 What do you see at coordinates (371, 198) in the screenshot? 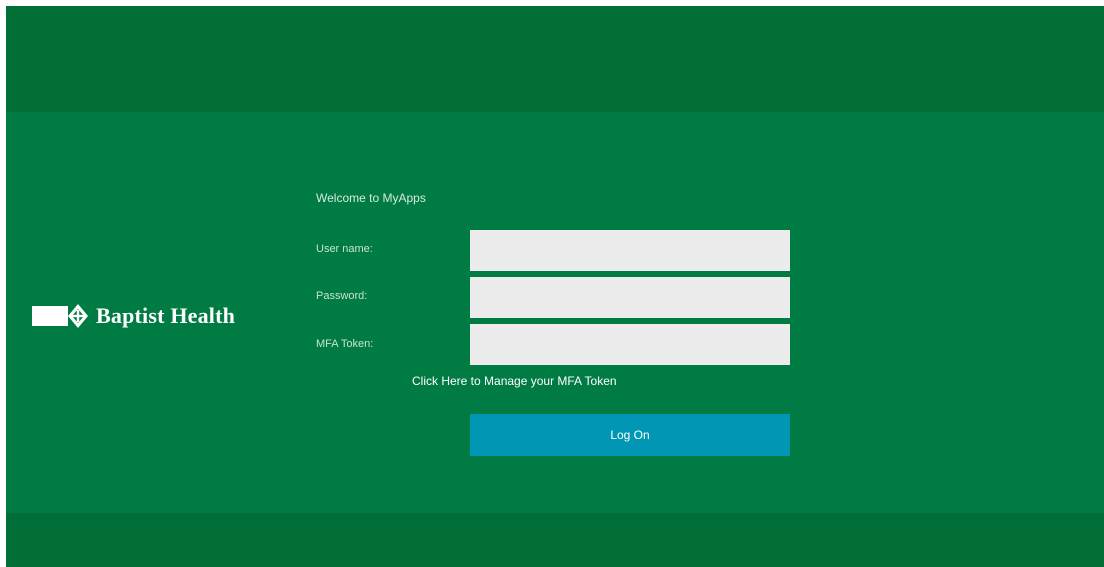
I see `welcome-text: Welcome to MyApps` at bounding box center [371, 198].